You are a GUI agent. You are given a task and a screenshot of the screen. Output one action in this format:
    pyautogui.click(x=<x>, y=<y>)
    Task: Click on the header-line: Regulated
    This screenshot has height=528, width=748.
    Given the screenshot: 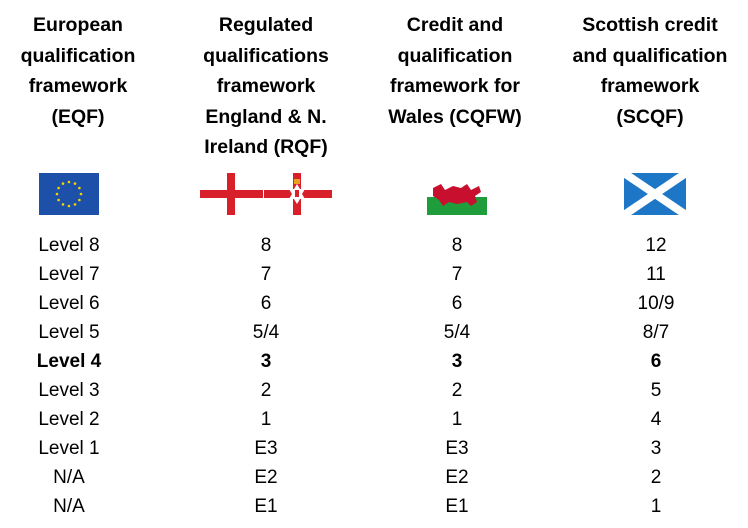 What is the action you would take?
    pyautogui.click(x=266, y=25)
    